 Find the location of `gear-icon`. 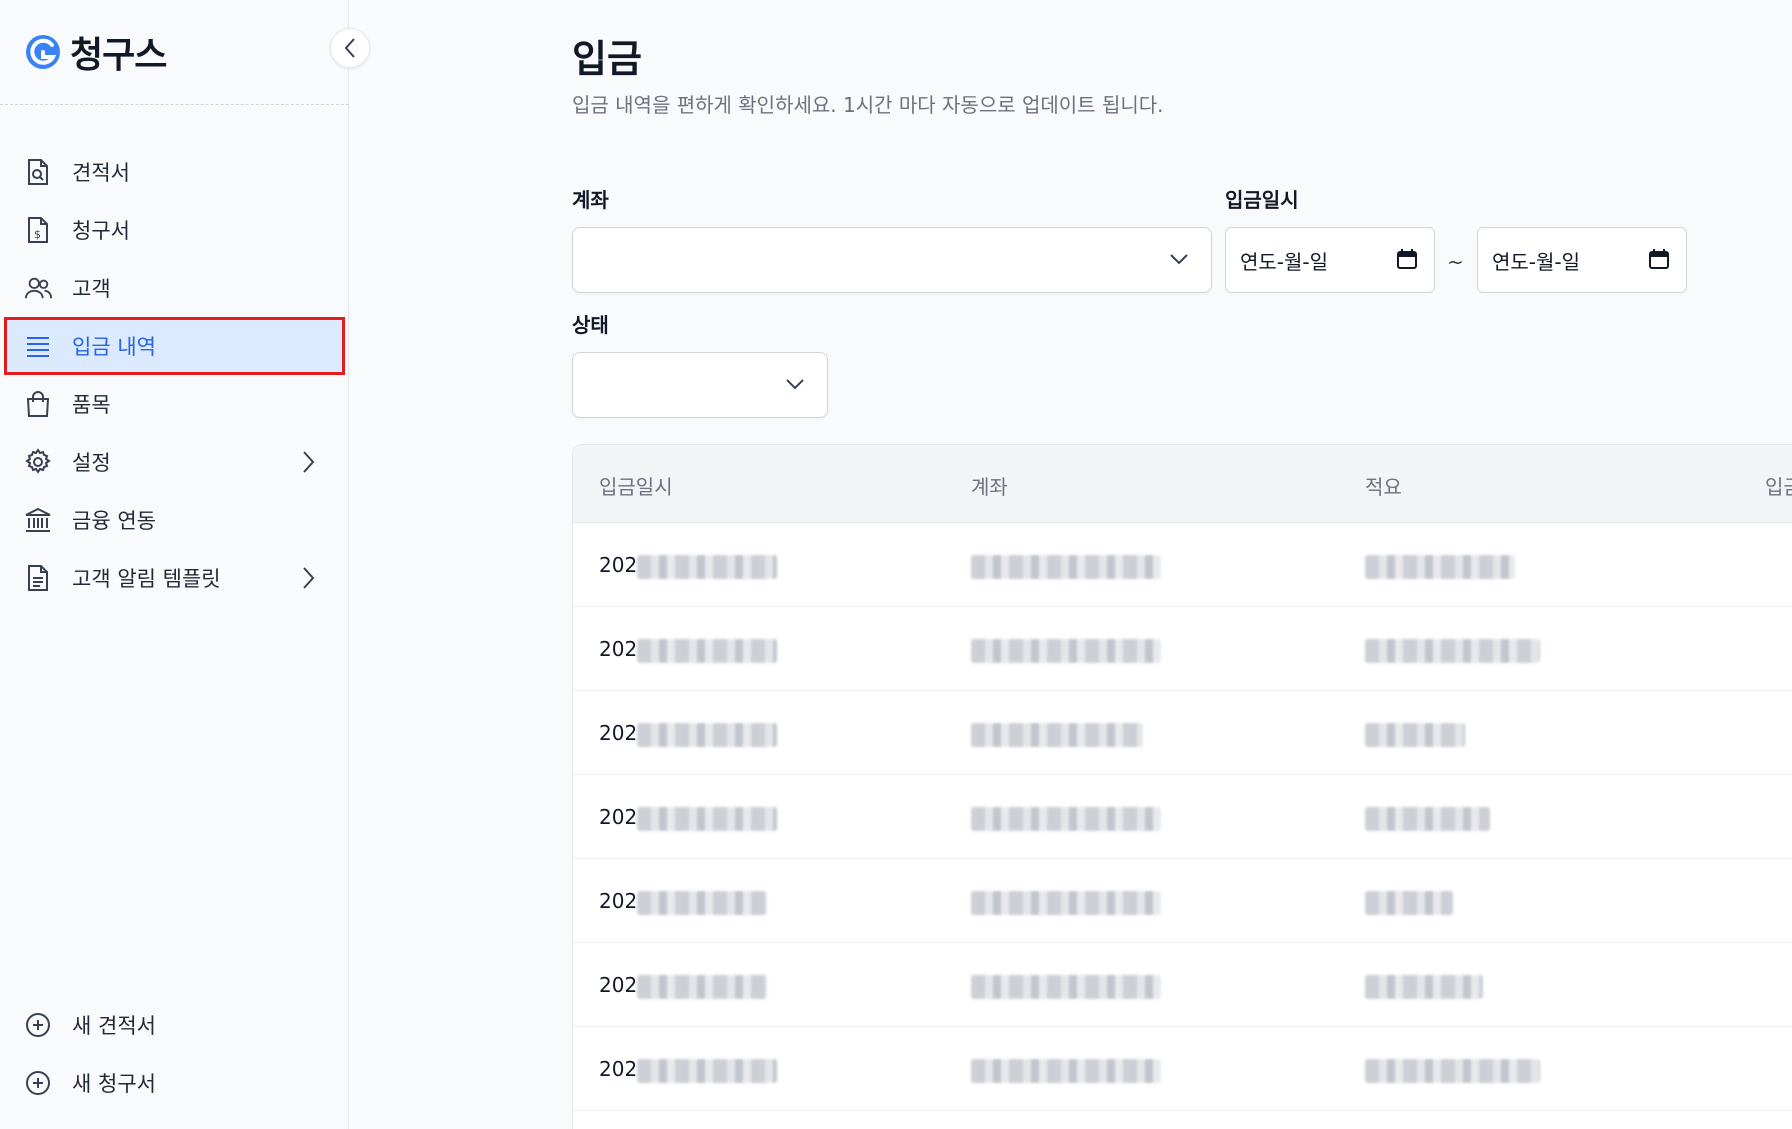

gear-icon is located at coordinates (38, 462).